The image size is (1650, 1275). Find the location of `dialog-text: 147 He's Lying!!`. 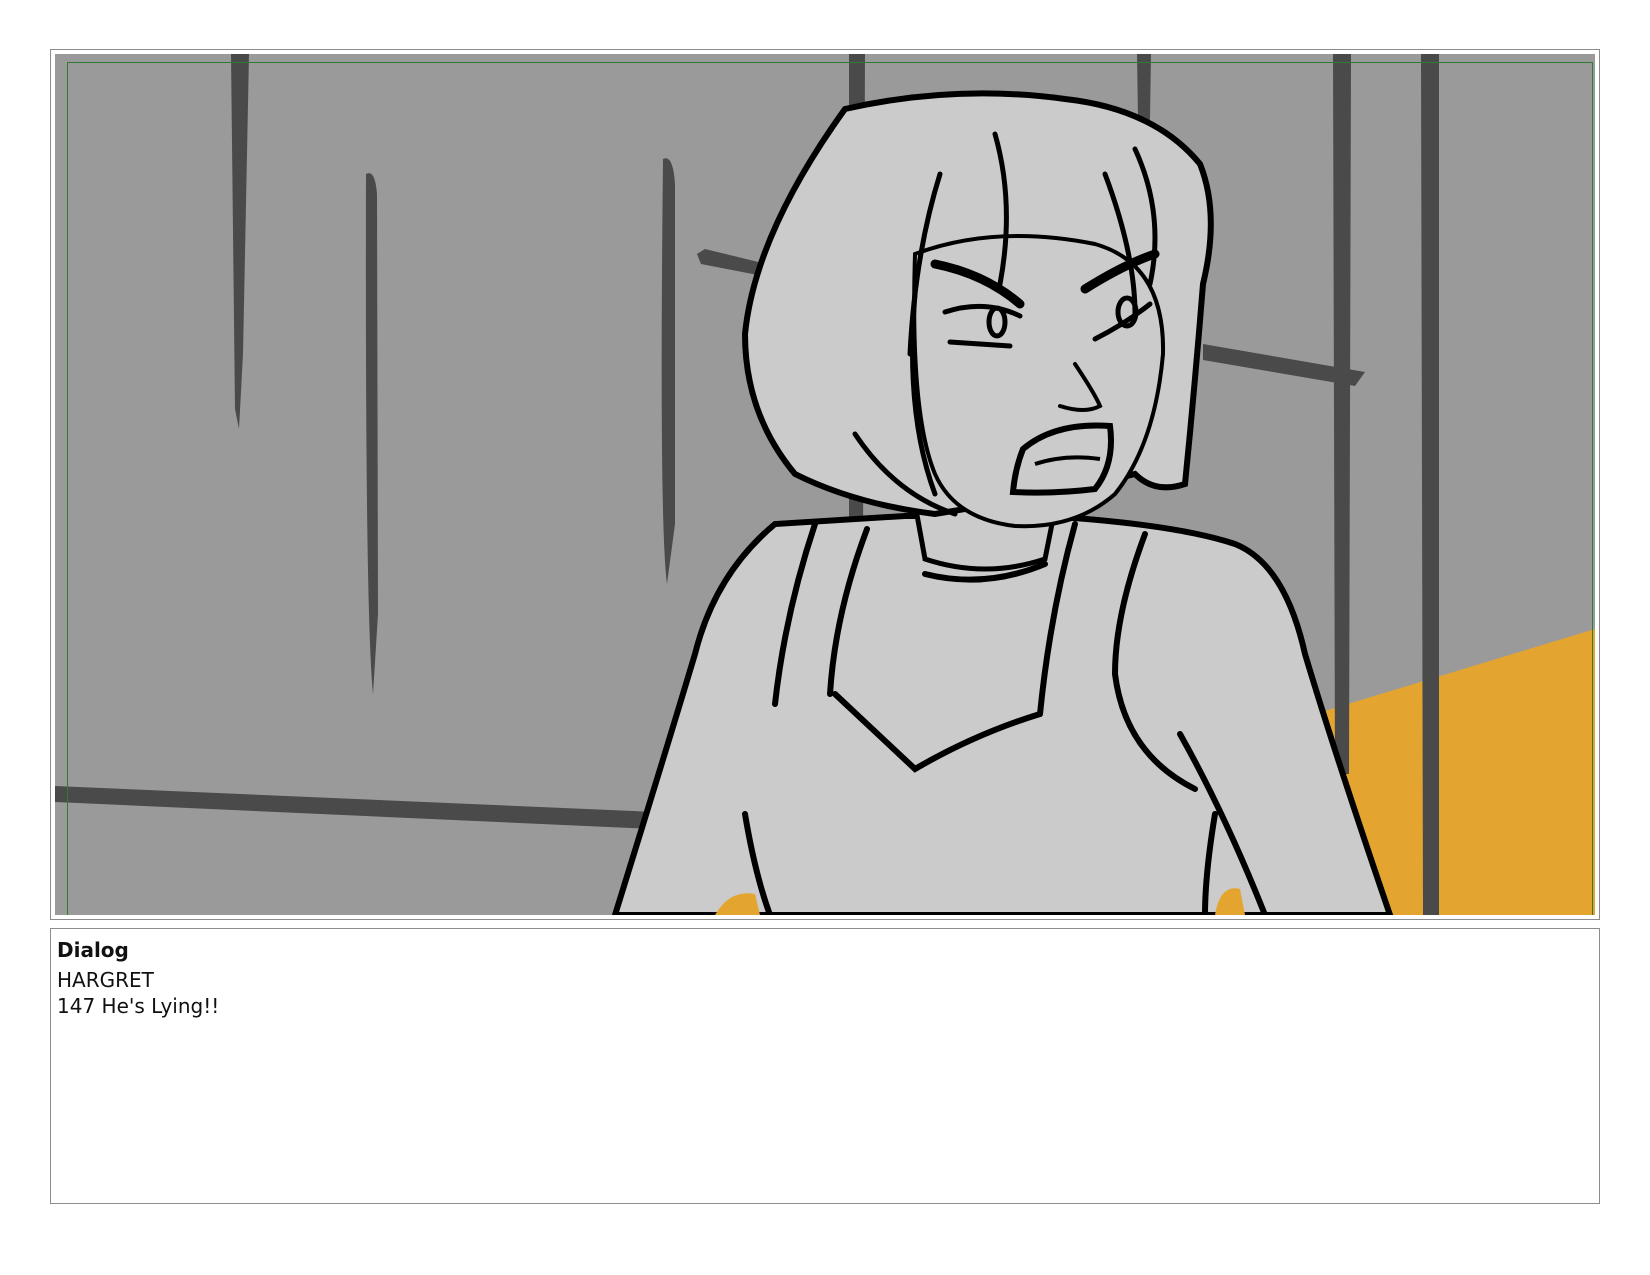

dialog-text: 147 He's Lying!! is located at coordinates (138, 1006).